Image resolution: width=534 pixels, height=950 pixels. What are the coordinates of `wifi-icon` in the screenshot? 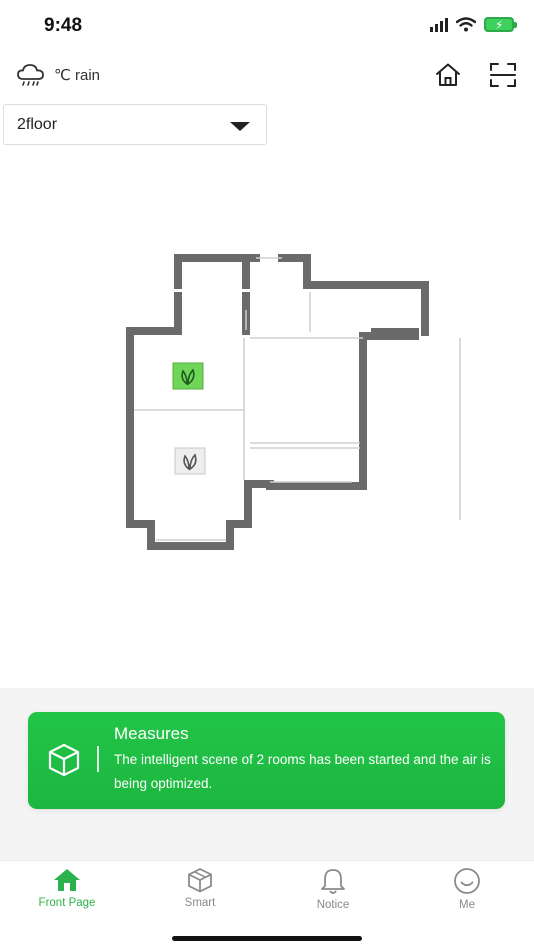 It's located at (466, 24).